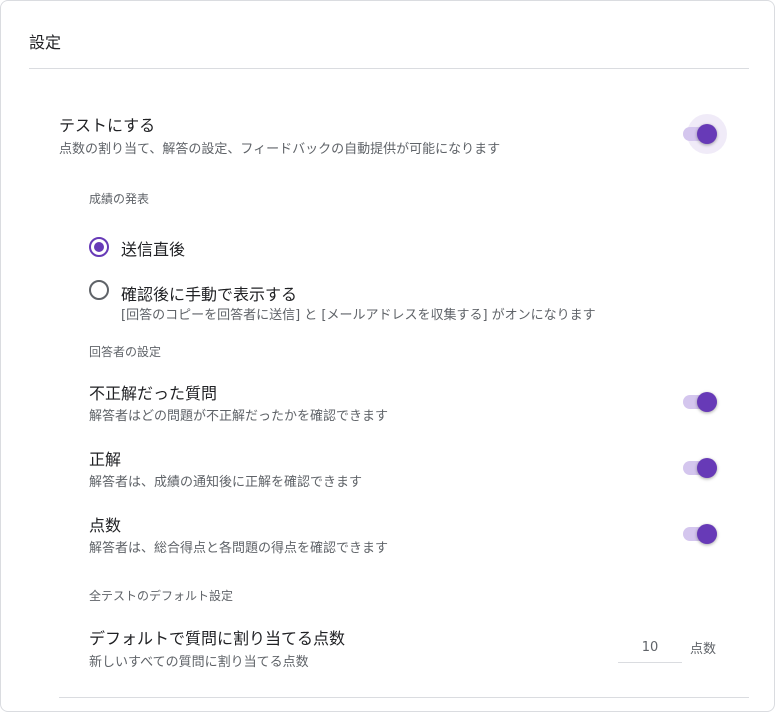  Describe the element at coordinates (209, 293) in the screenshot. I see `release-manually-label: 確認後に手動で表示する` at that location.